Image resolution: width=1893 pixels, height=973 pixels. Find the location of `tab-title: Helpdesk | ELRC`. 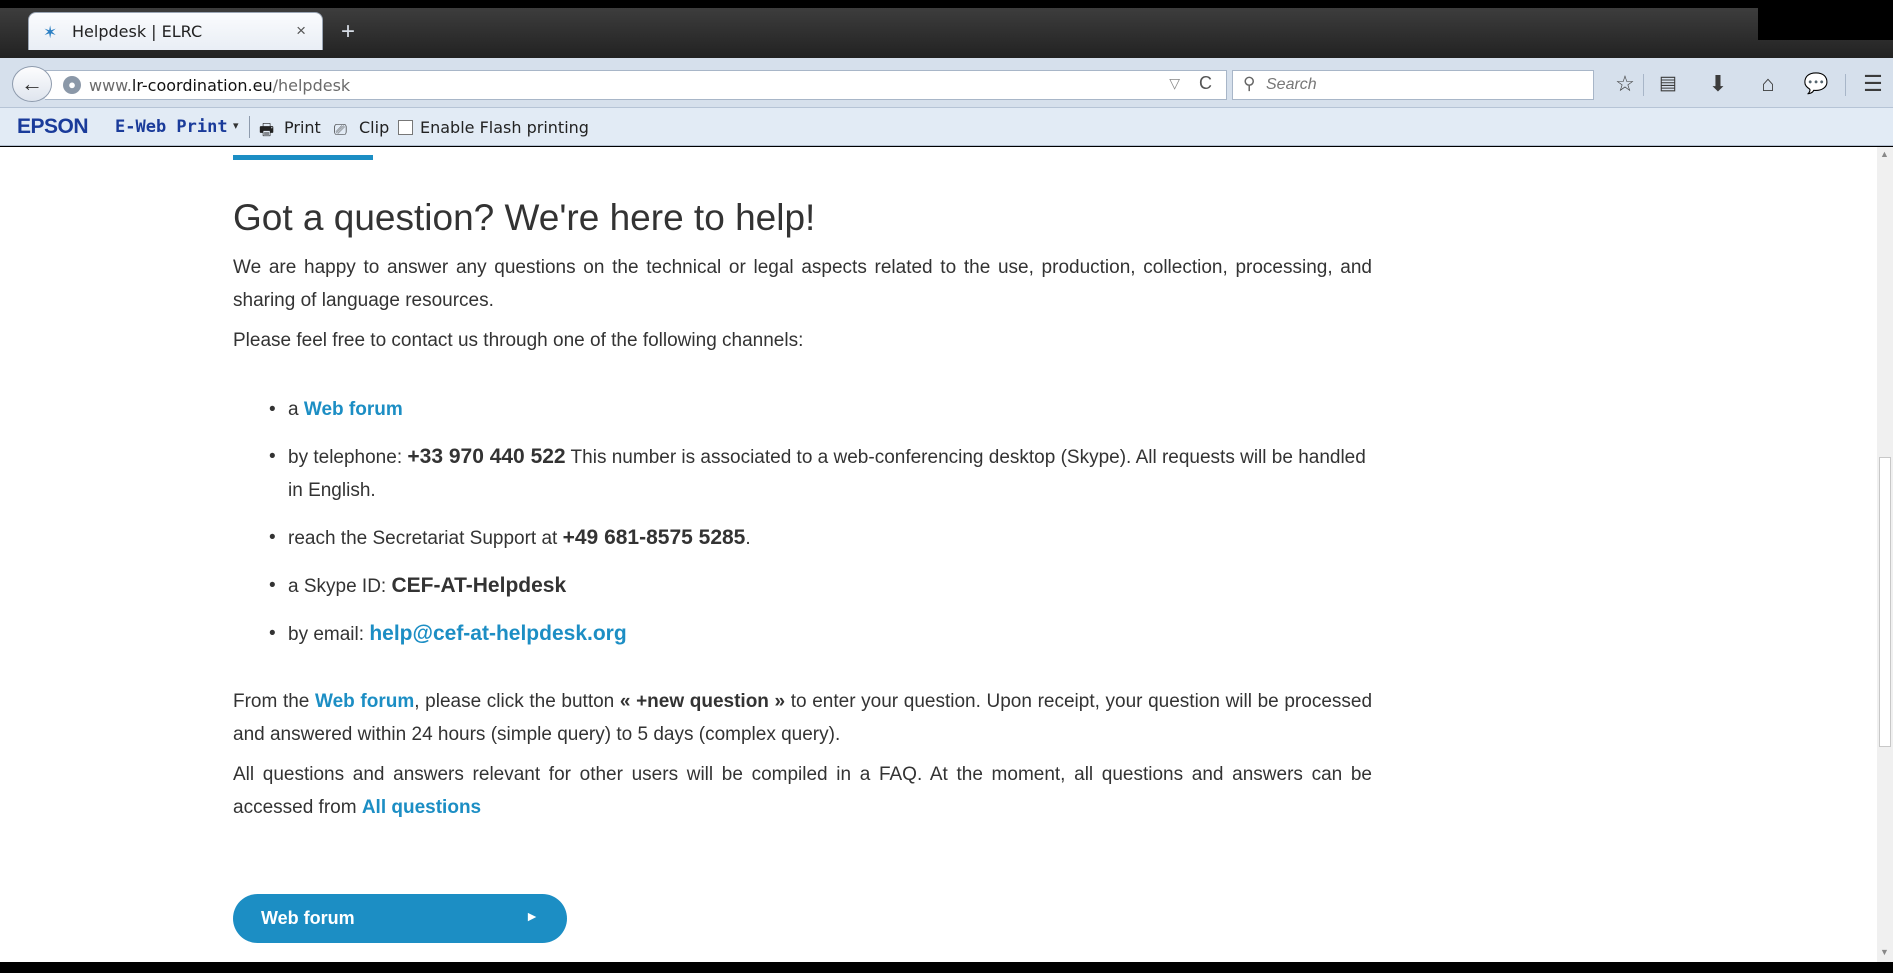

tab-title: Helpdesk | ELRC is located at coordinates (137, 31).